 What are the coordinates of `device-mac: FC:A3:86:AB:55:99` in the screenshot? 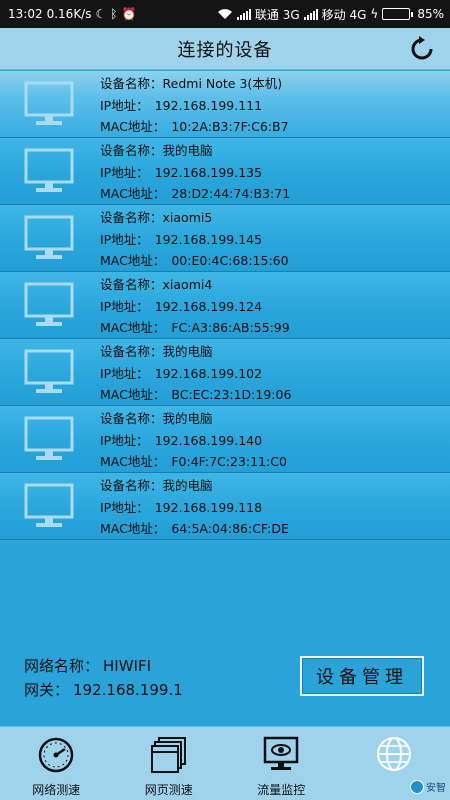 It's located at (230, 327).